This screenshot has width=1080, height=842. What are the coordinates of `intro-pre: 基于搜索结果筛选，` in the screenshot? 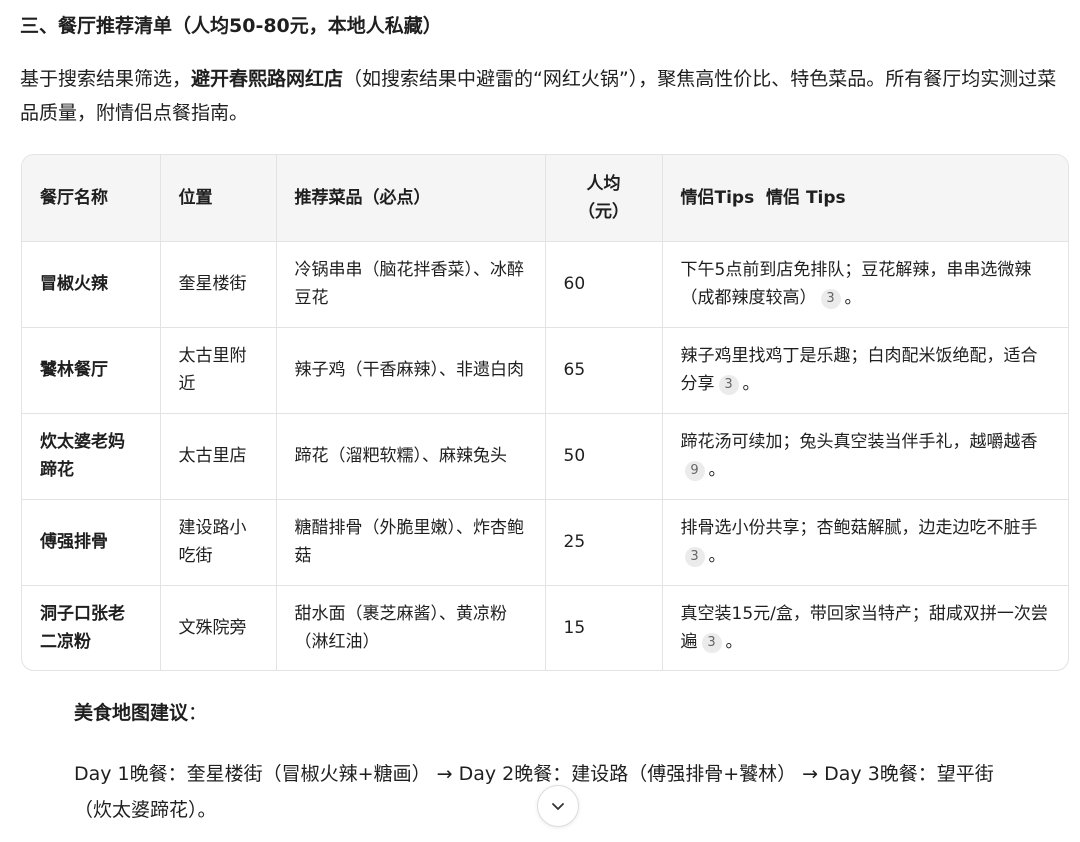 It's located at (106, 79).